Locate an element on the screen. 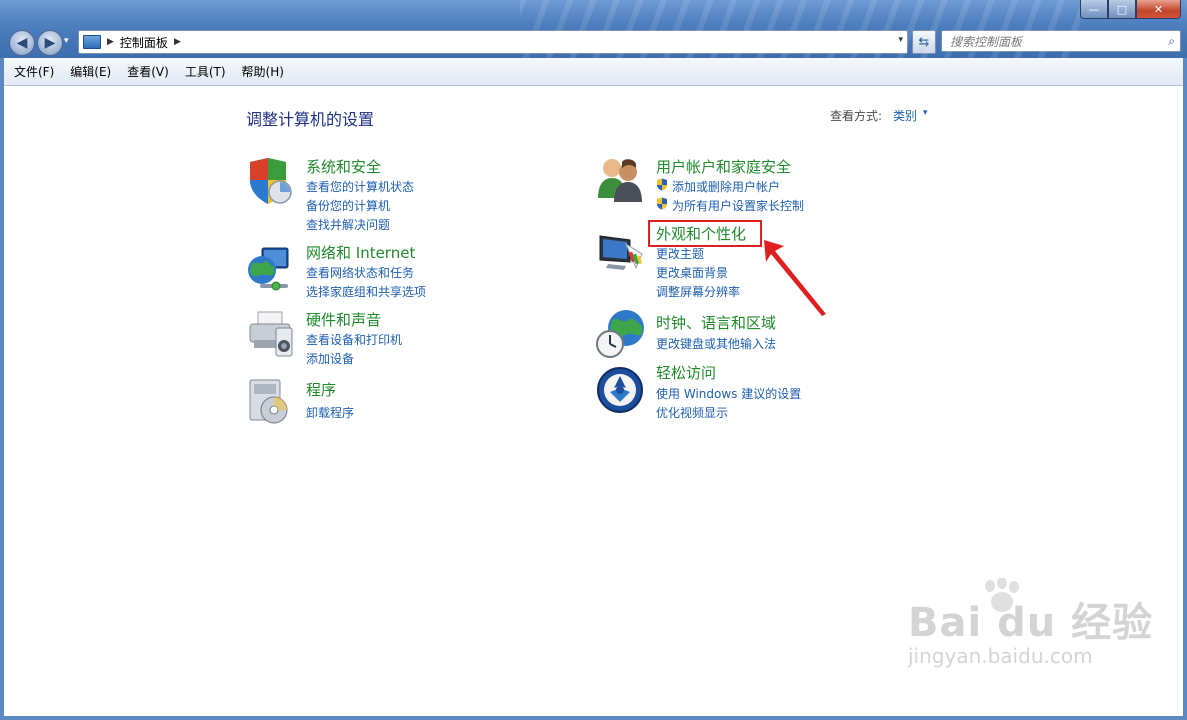 This screenshot has height=720, width=1187. page-title: 调整计算机的设置 is located at coordinates (310, 119).